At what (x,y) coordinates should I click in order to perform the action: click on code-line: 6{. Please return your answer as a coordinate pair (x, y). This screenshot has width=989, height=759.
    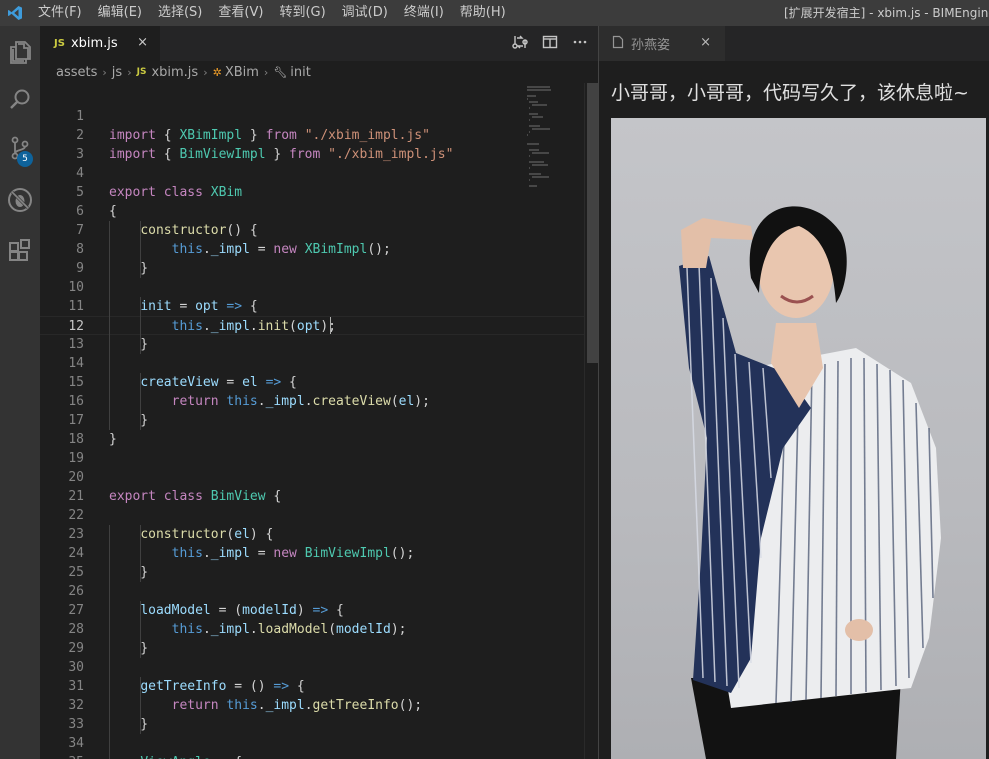
    Looking at the image, I should click on (312, 211).